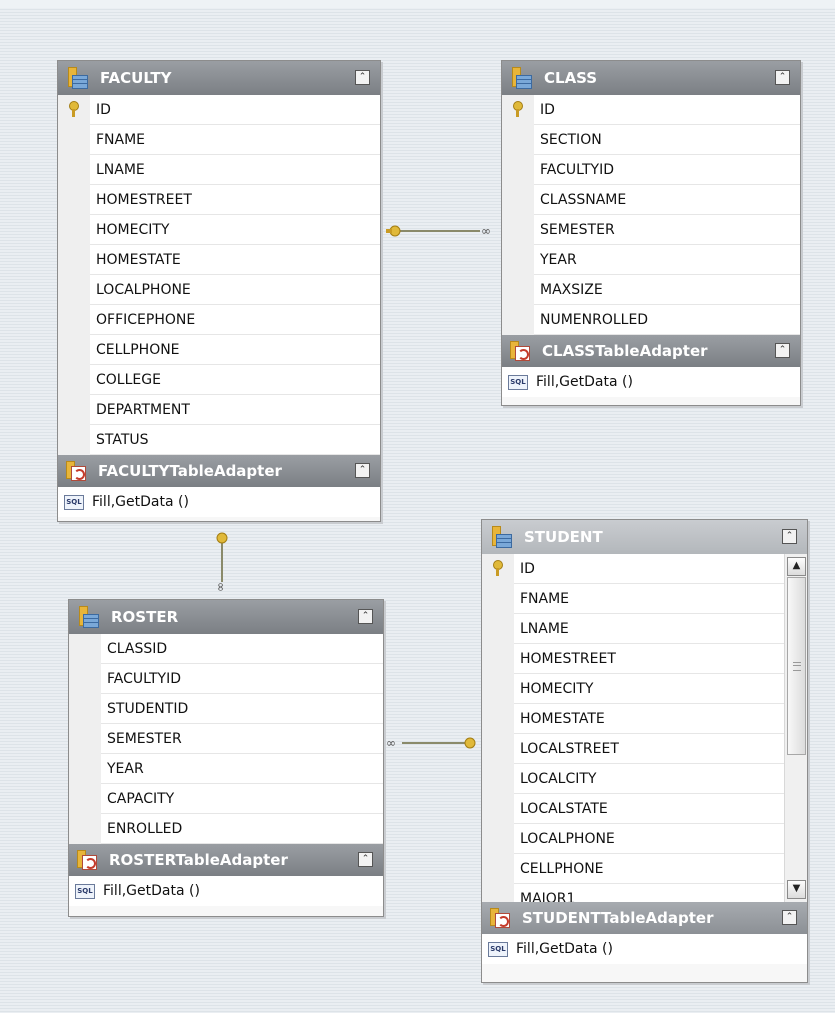 This screenshot has width=835, height=1013. Describe the element at coordinates (796, 566) in the screenshot. I see `scroll-up-button: ▲` at that location.